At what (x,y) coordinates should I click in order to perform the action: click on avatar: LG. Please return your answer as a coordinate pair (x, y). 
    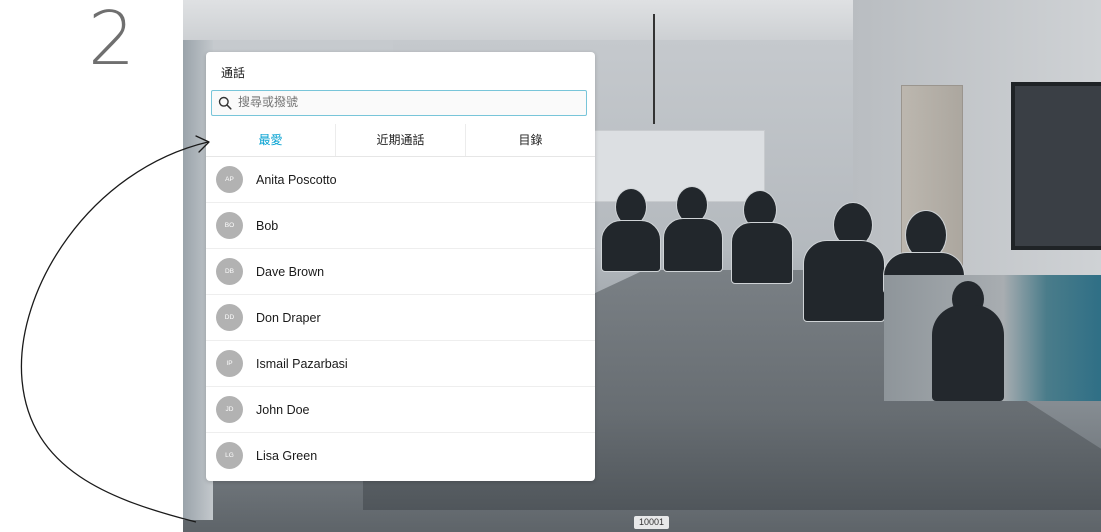
    Looking at the image, I should click on (229, 455).